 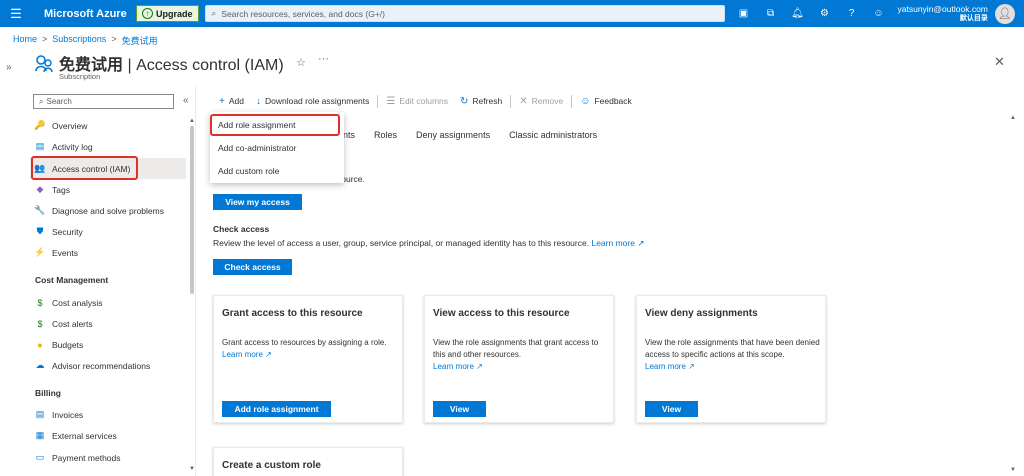 I want to click on sidebar-item-label: Security, so click(x=67, y=231).